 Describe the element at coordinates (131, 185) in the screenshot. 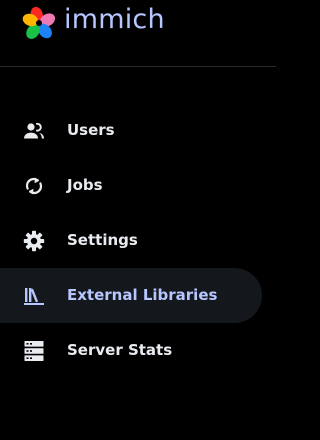

I see `nav-item-jobs: Jobs` at that location.